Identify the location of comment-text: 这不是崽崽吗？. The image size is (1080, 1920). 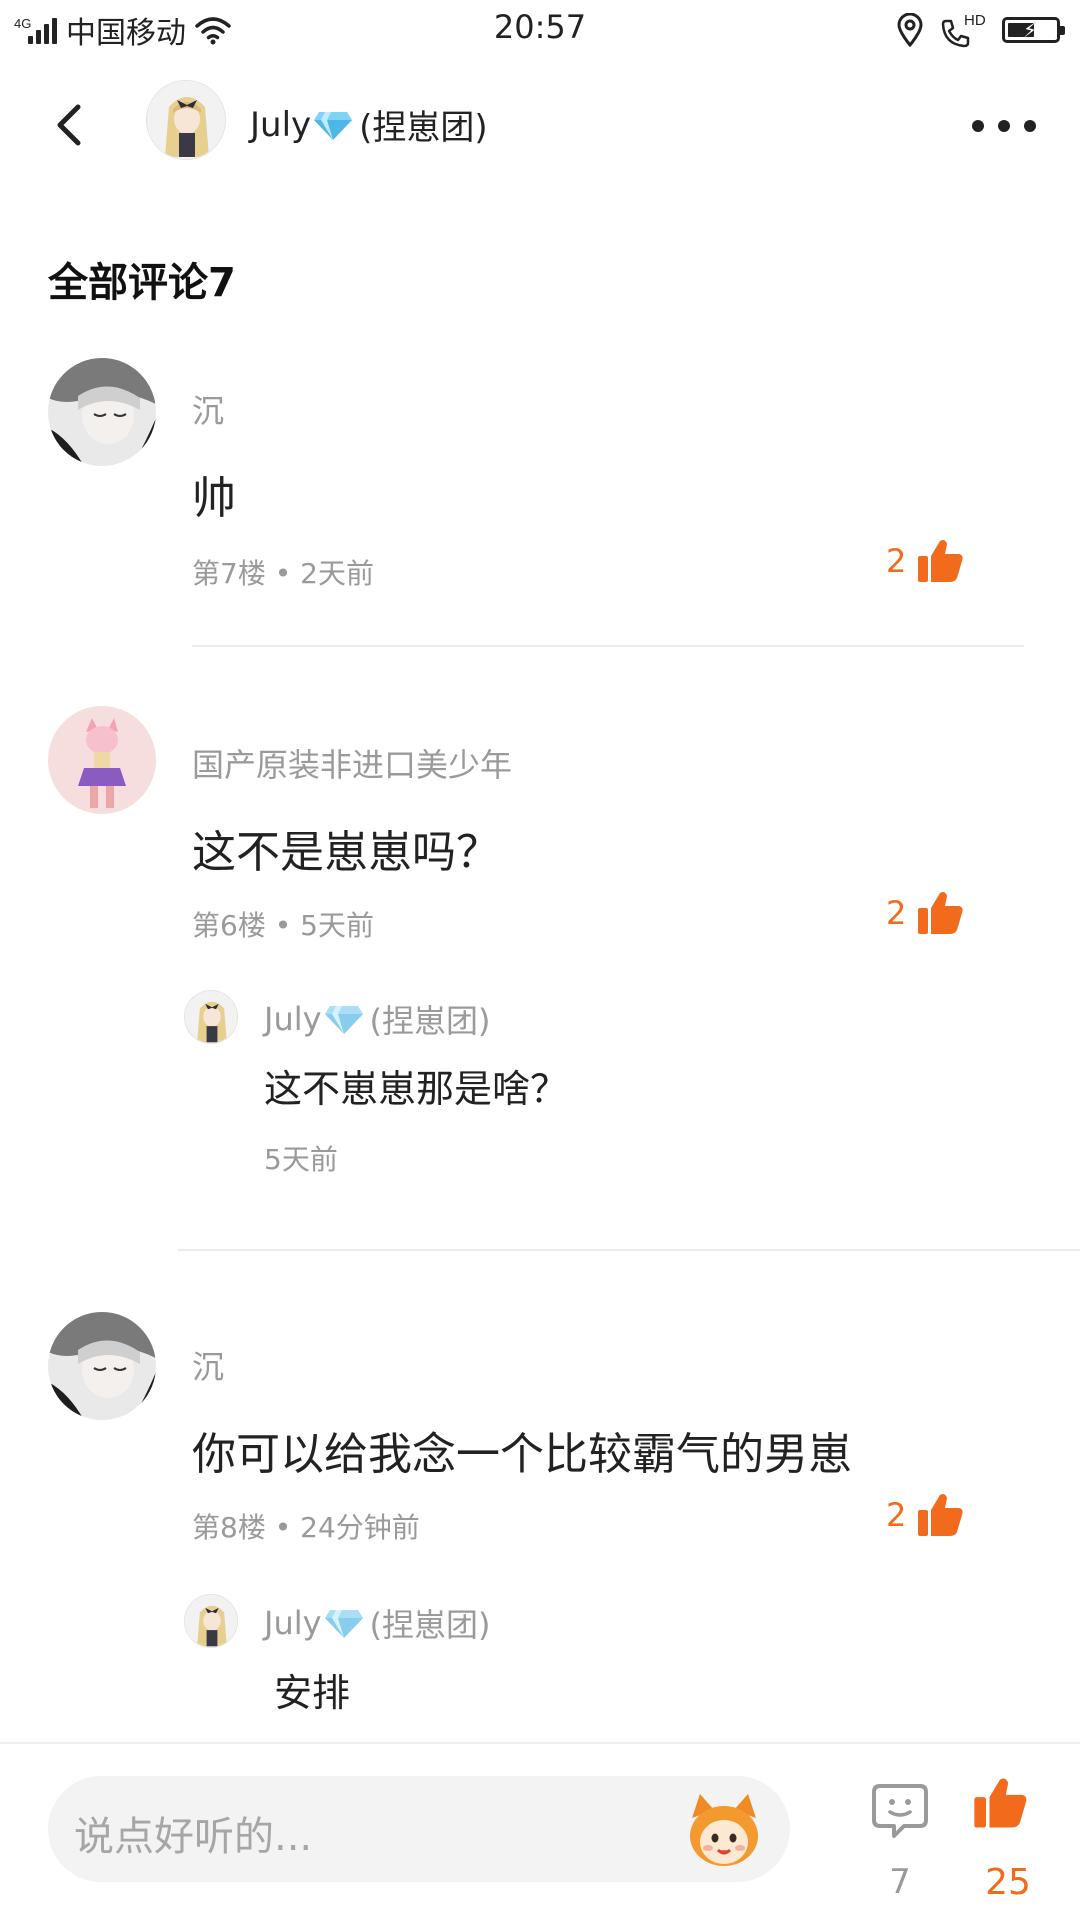
(346, 852).